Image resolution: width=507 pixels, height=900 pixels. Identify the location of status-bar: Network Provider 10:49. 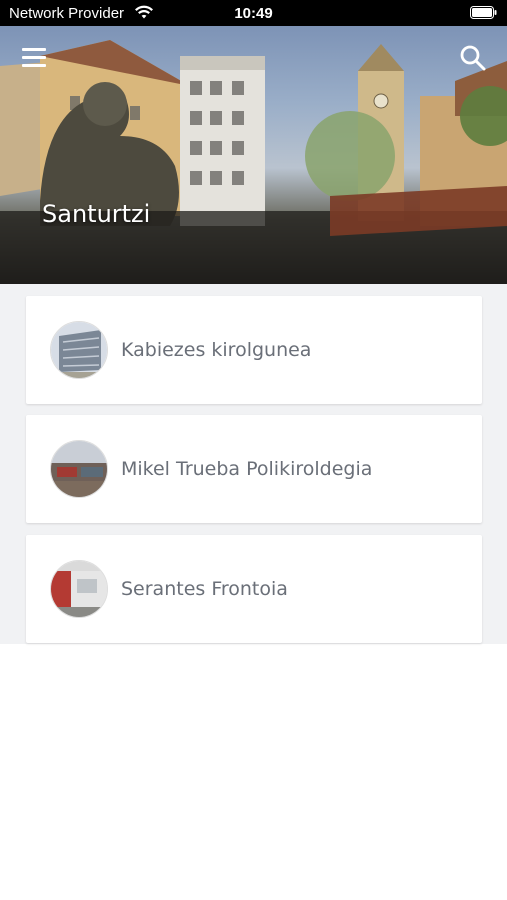
(253, 13).